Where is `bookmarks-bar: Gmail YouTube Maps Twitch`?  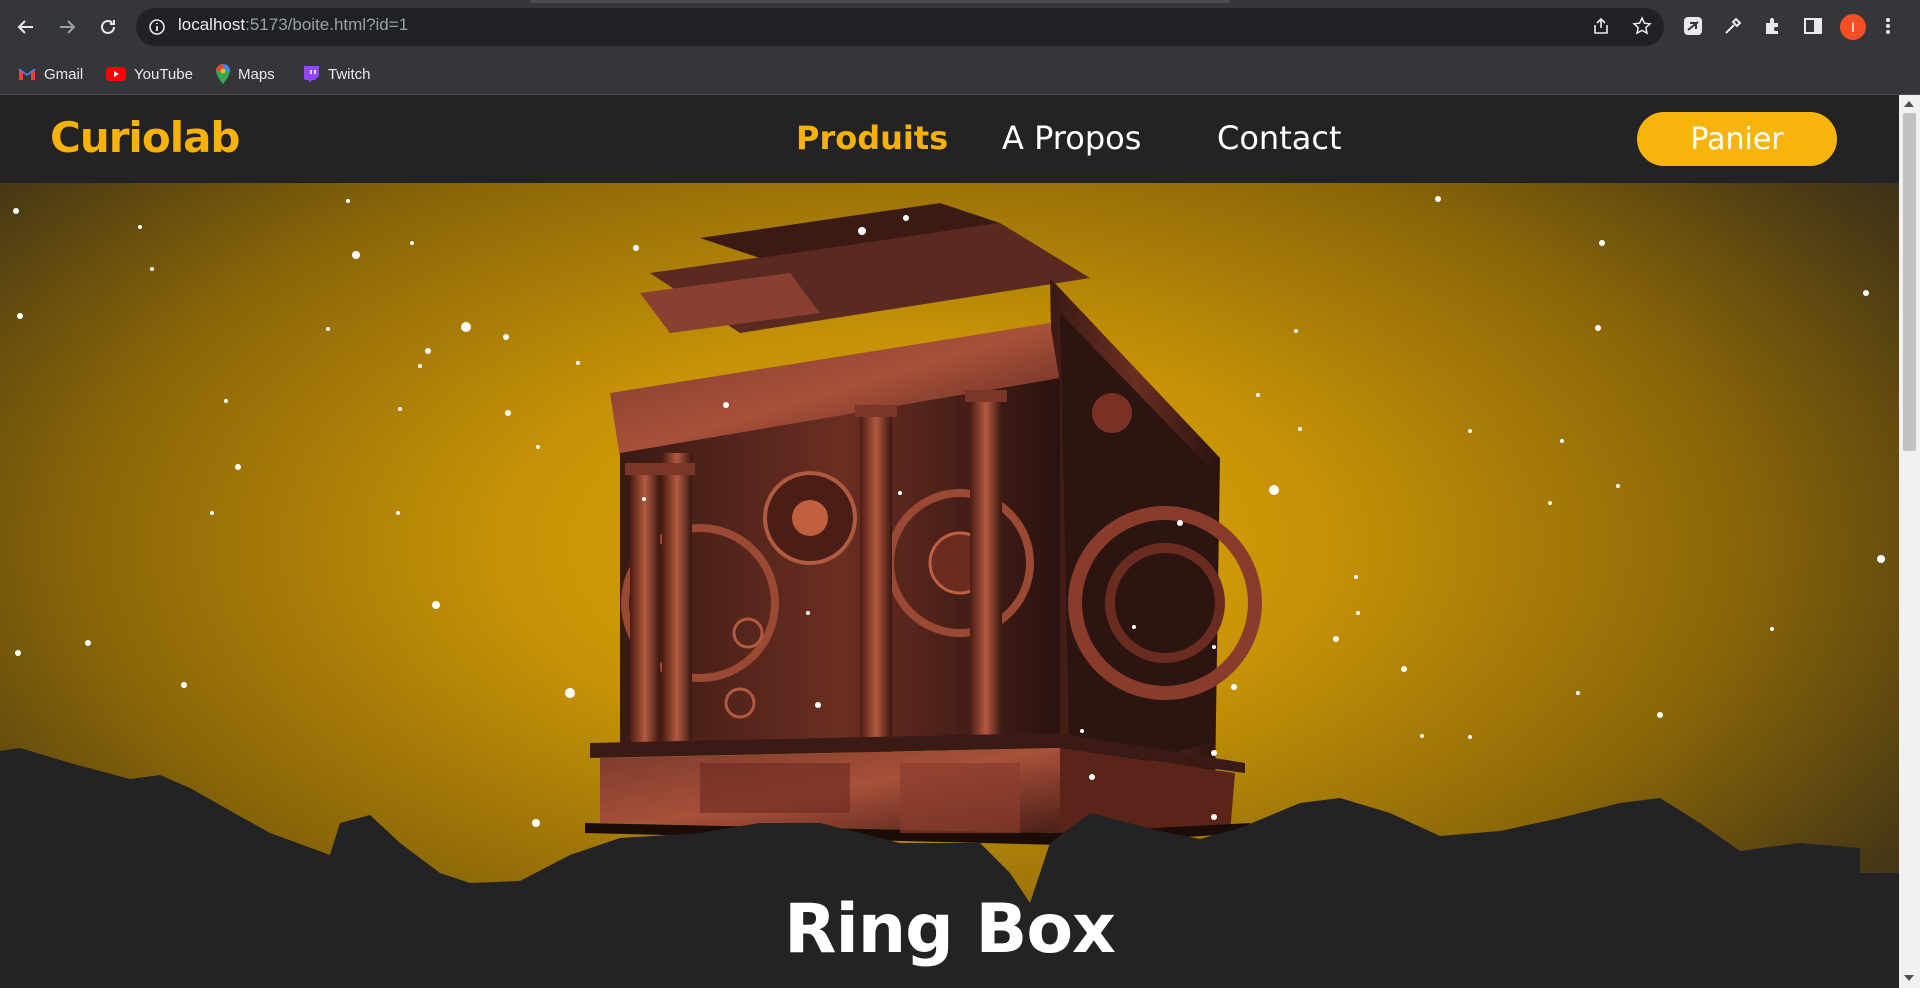
bookmarks-bar: Gmail YouTube Maps Twitch is located at coordinates (960, 74).